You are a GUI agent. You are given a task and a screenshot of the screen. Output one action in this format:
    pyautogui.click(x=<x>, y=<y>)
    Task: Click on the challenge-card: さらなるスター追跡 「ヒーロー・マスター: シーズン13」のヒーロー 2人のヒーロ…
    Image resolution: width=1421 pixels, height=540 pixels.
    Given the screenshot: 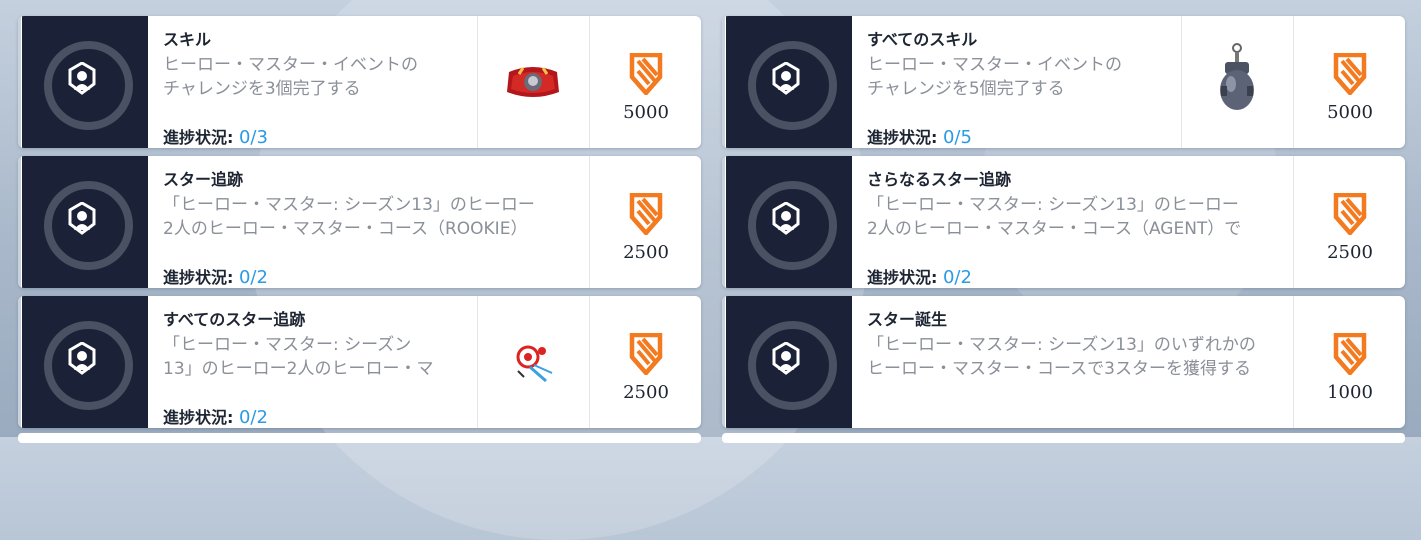 What is the action you would take?
    pyautogui.click(x=1063, y=222)
    